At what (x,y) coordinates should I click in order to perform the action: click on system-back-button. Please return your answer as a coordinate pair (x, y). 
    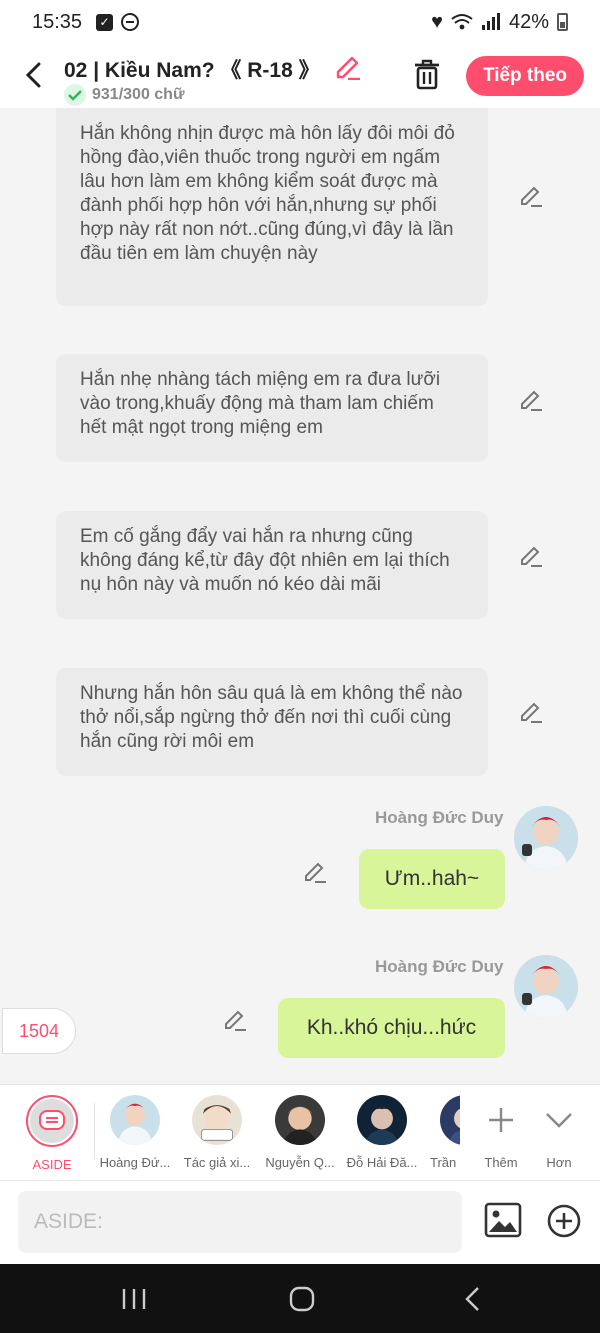
    Looking at the image, I should click on (472, 1299).